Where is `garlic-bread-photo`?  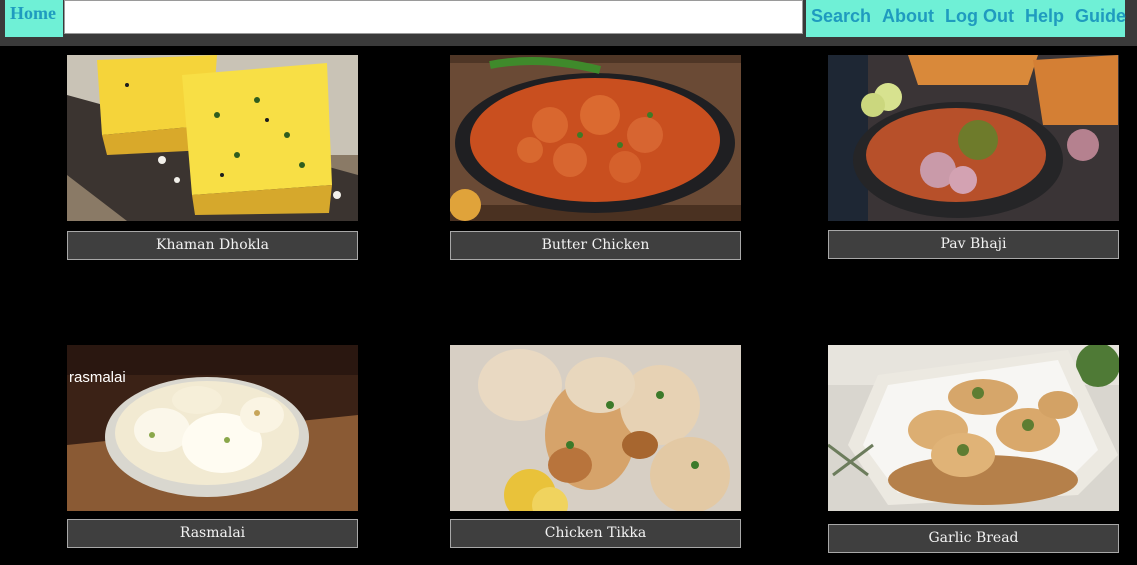
garlic-bread-photo is located at coordinates (973, 428).